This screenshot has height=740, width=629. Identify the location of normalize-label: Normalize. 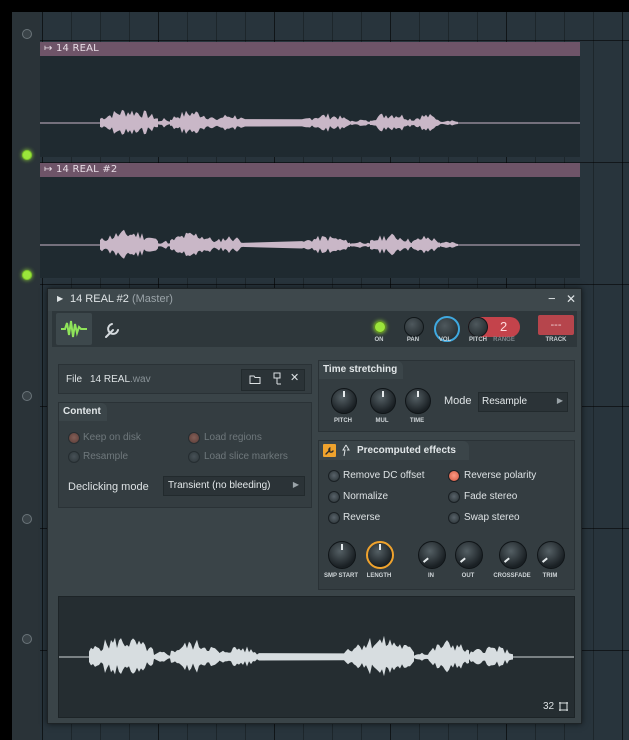
(366, 496).